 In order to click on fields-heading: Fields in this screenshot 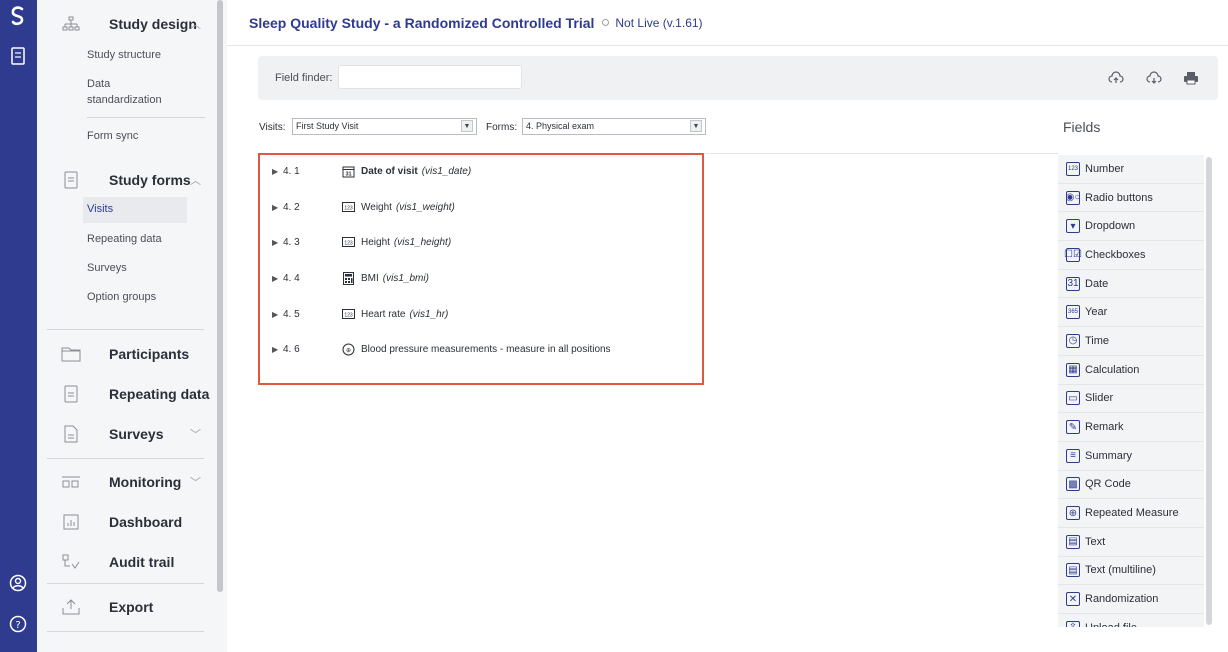, I will do `click(1082, 127)`.